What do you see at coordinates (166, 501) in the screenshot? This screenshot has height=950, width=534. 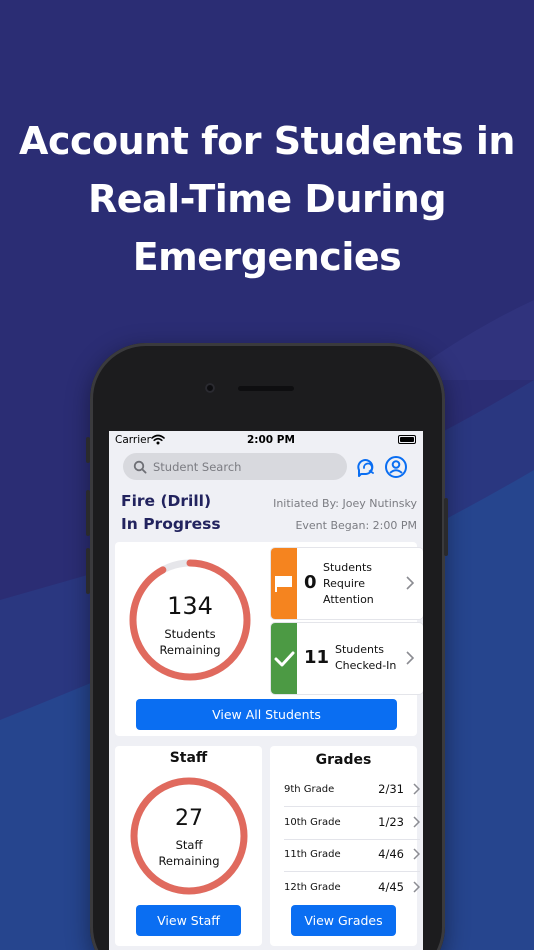 I see `event-type: Fire (Drill)` at bounding box center [166, 501].